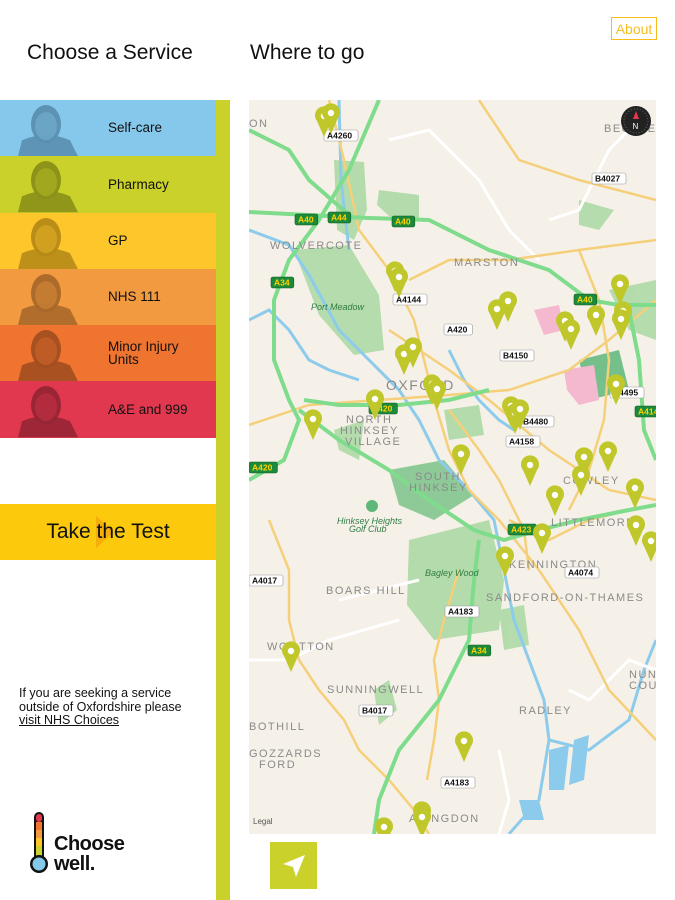  I want to click on road-shield-green: A420, so click(263, 467).